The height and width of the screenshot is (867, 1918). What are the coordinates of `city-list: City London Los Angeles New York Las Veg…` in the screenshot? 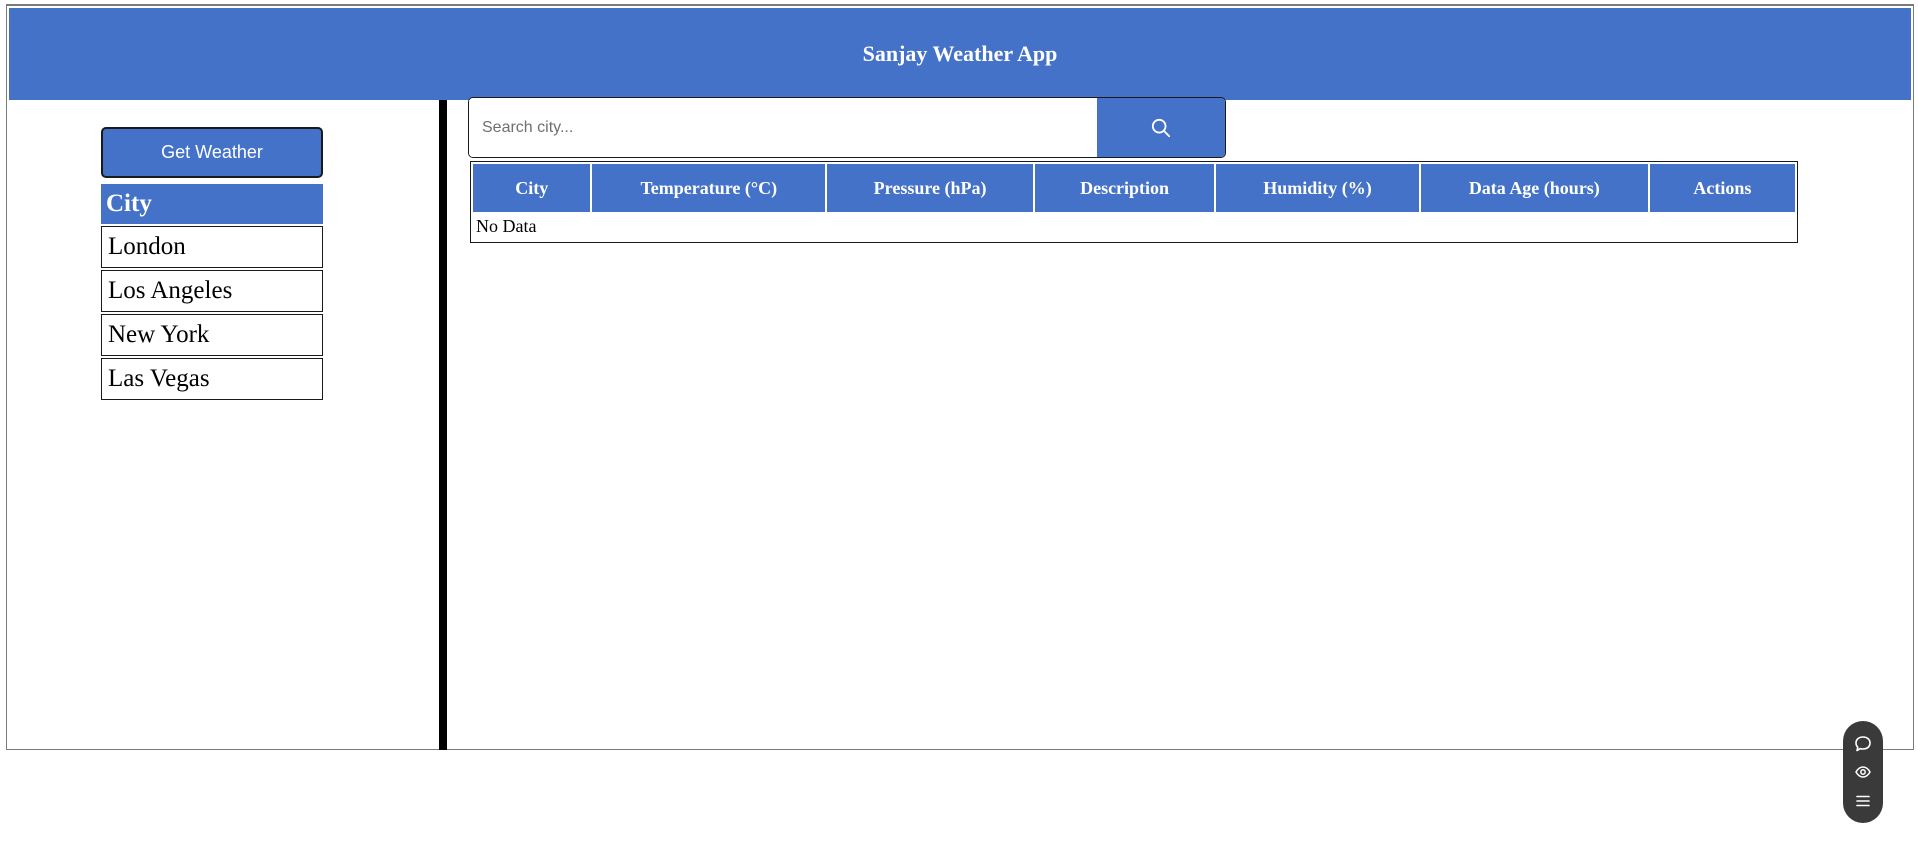 It's located at (212, 292).